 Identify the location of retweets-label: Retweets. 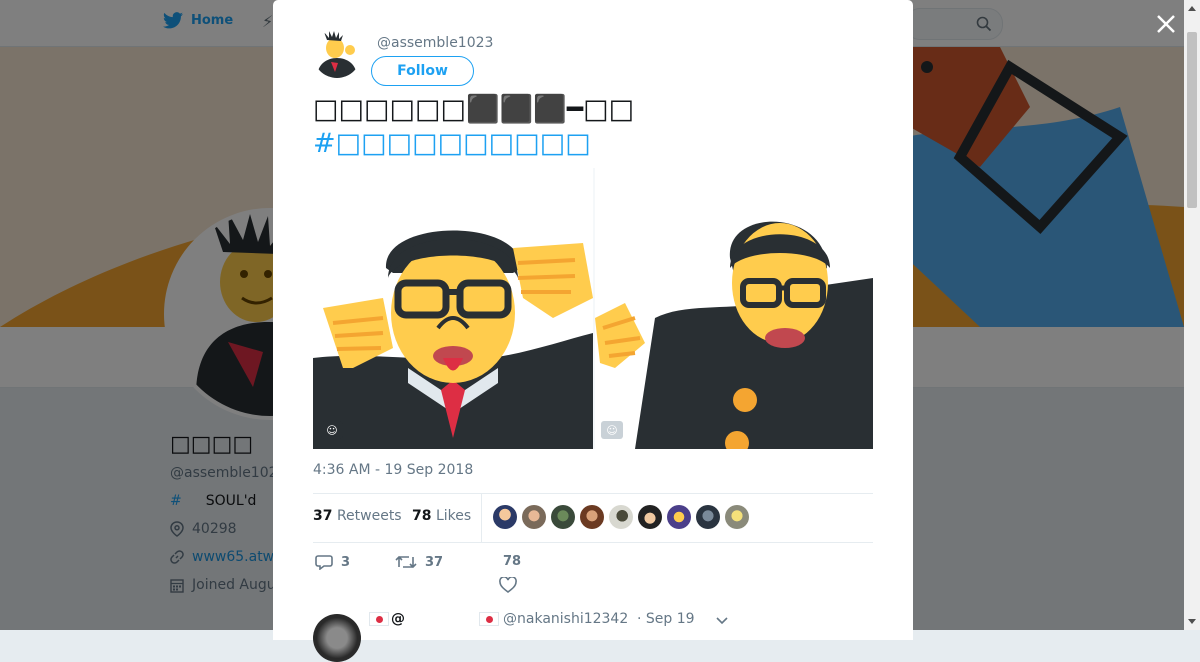
(369, 516).